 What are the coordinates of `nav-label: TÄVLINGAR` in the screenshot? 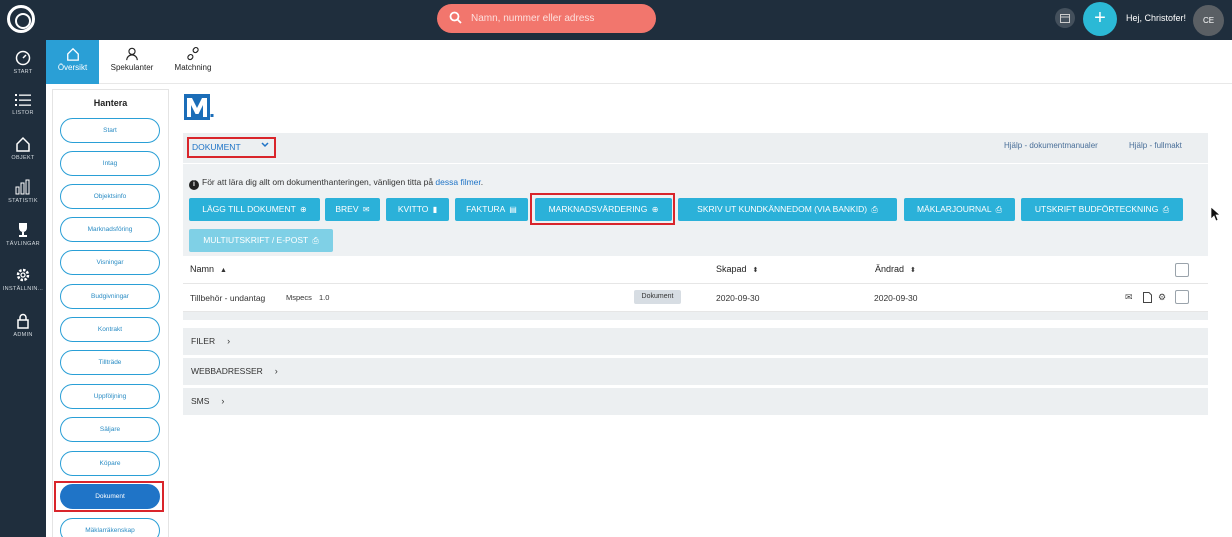 It's located at (23, 244).